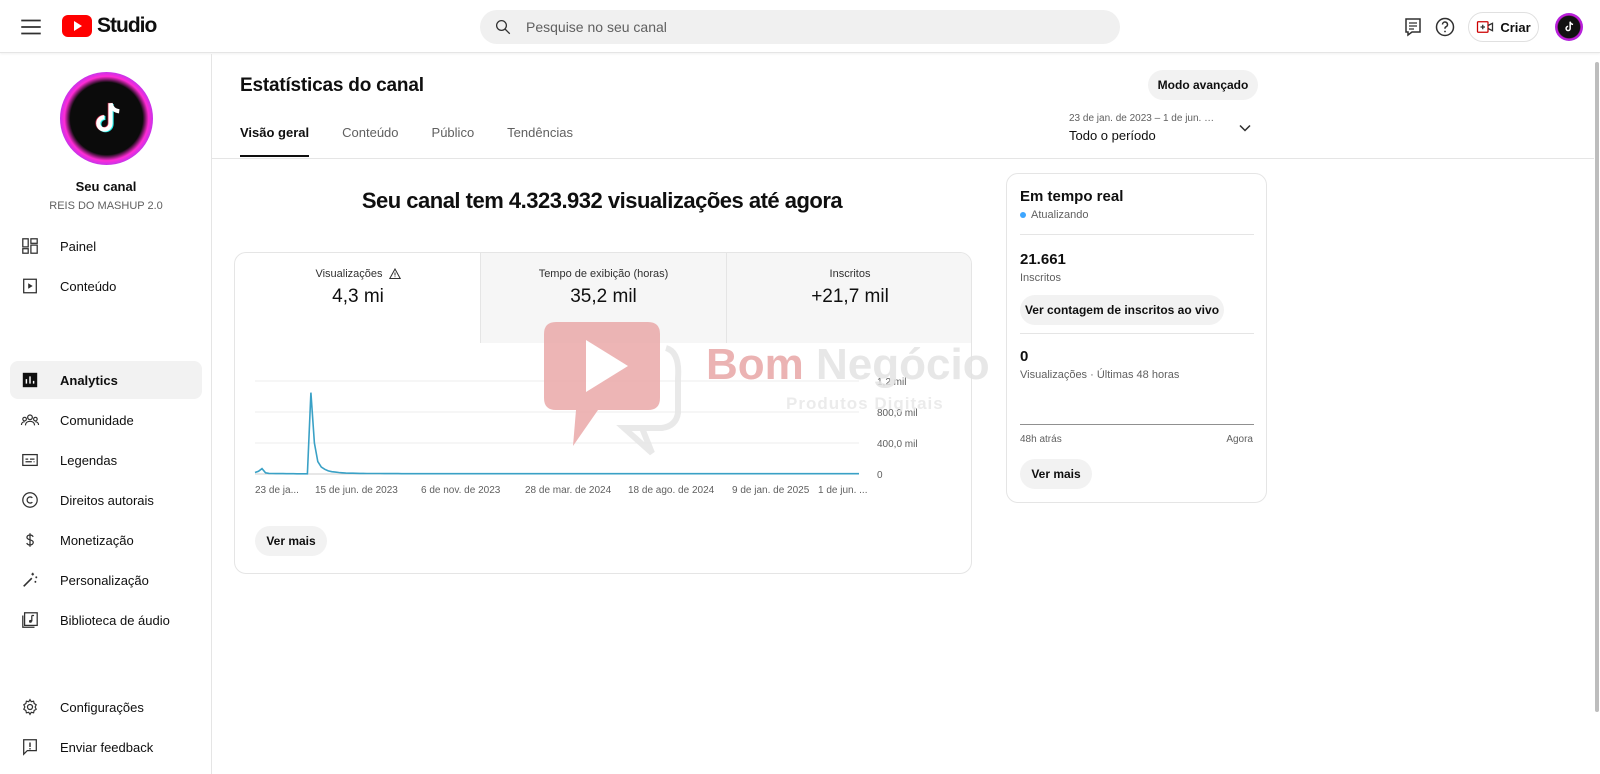 The width and height of the screenshot is (1600, 774). I want to click on date-period: Todo o período, so click(1112, 135).